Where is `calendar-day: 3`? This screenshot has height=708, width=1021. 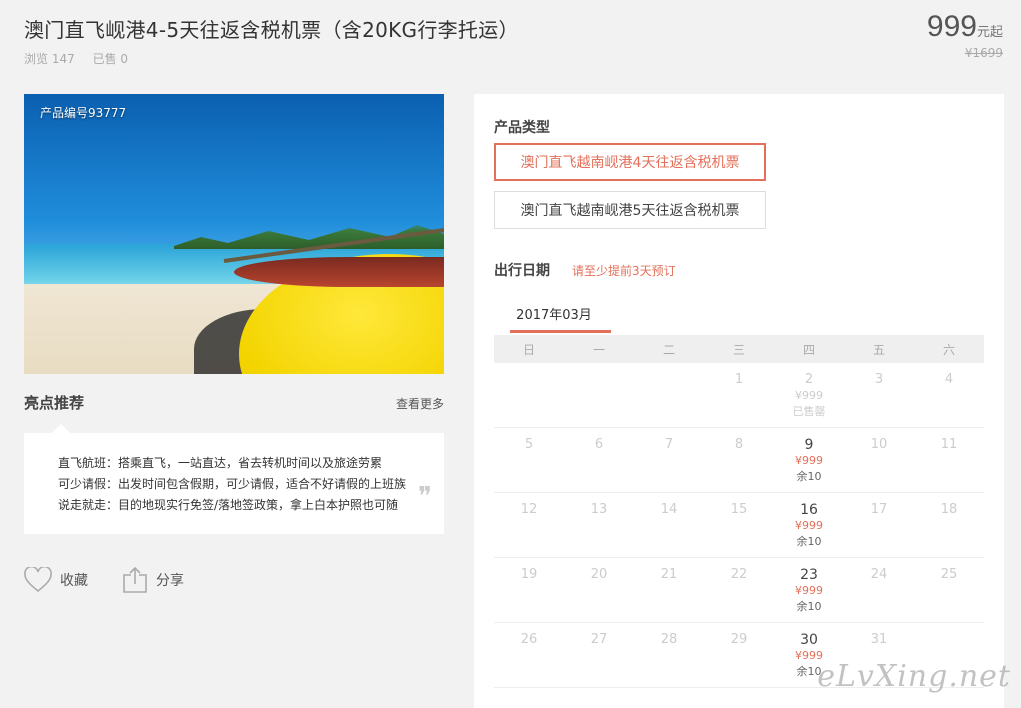
calendar-day: 3 is located at coordinates (879, 395).